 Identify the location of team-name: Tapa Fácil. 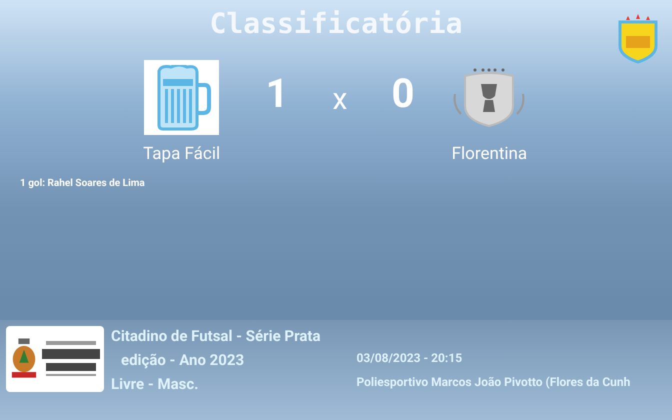
(181, 154).